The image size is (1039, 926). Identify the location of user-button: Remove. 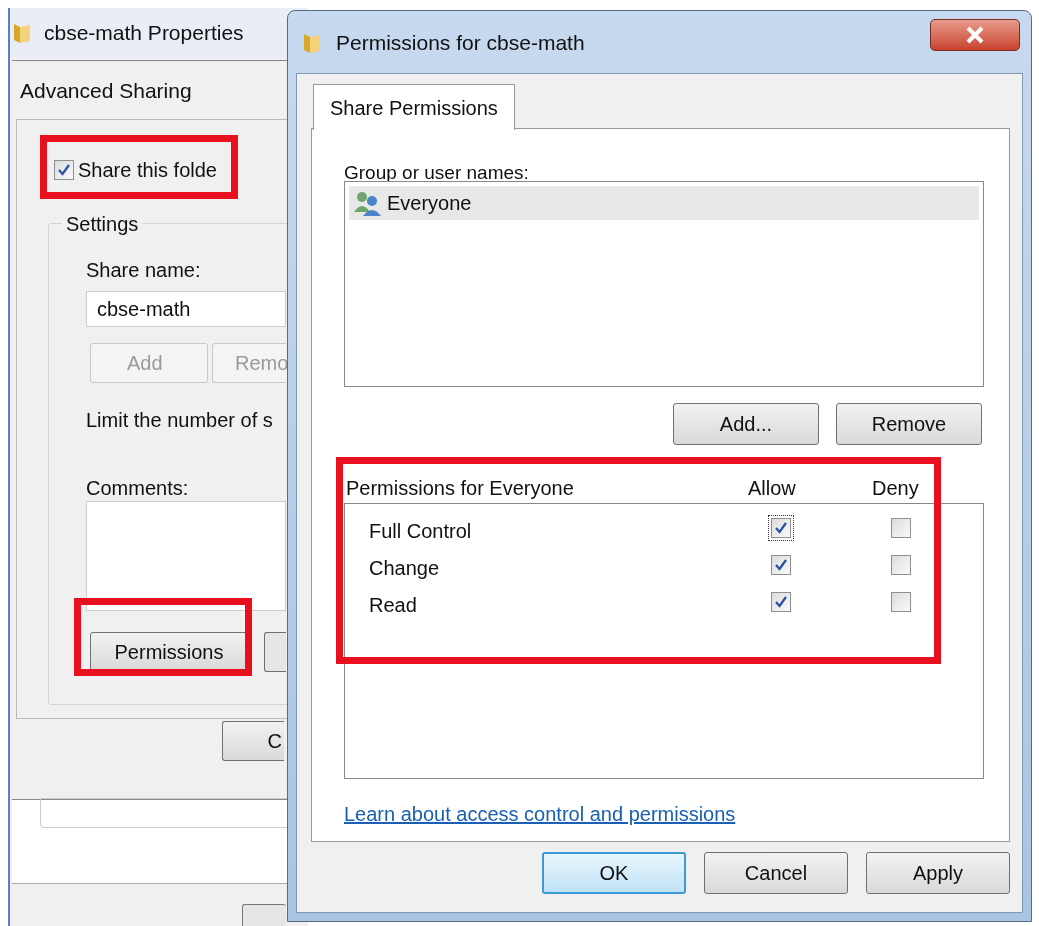
(909, 424).